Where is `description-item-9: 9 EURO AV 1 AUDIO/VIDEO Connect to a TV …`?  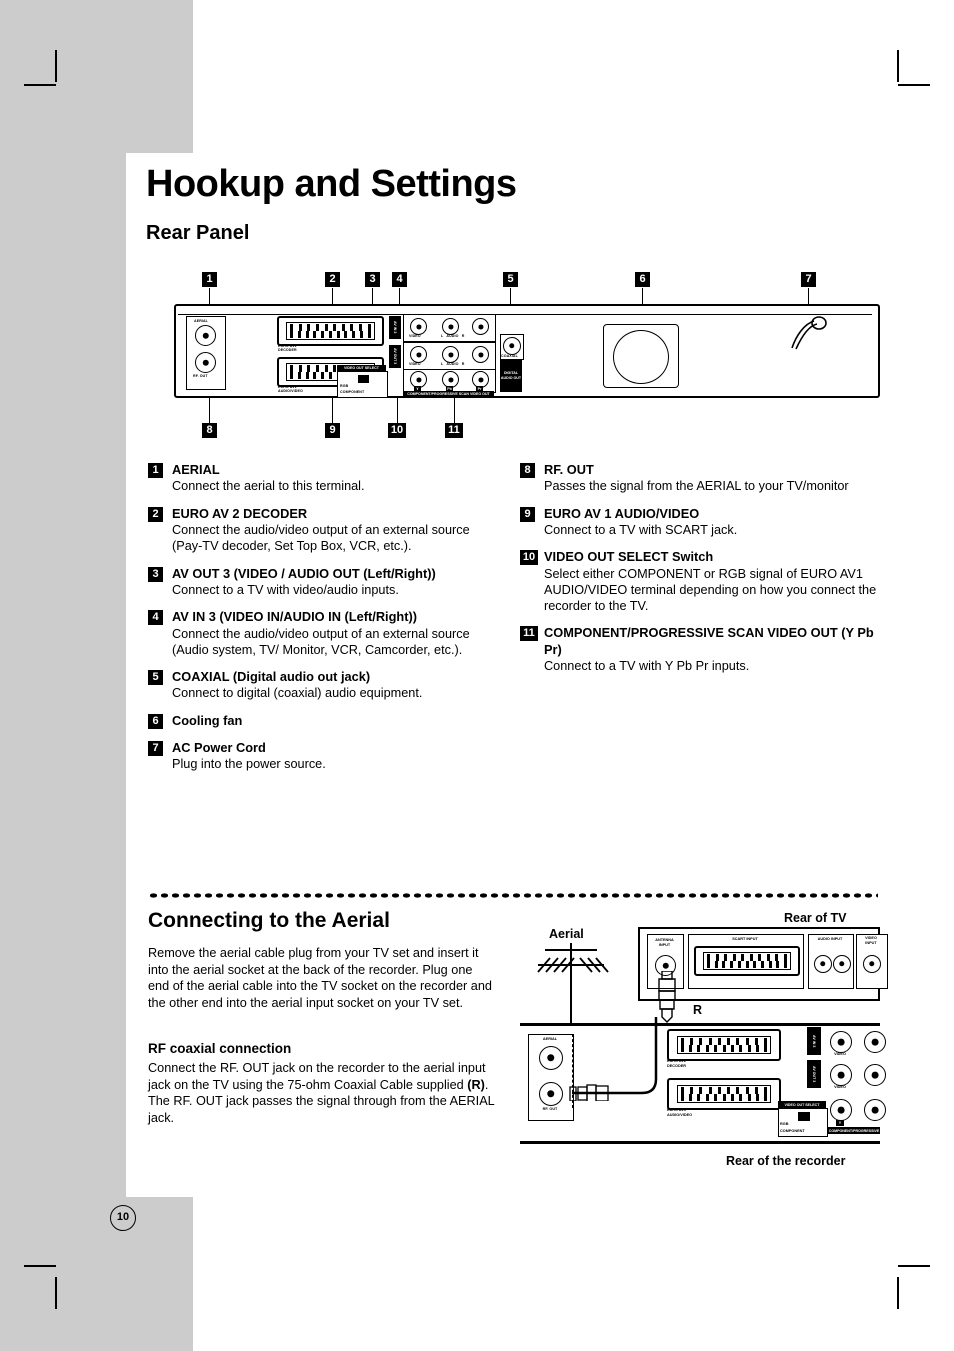
description-item-9: 9 EURO AV 1 AUDIO/VIDEO Connect to a TV … is located at coordinates (700, 522).